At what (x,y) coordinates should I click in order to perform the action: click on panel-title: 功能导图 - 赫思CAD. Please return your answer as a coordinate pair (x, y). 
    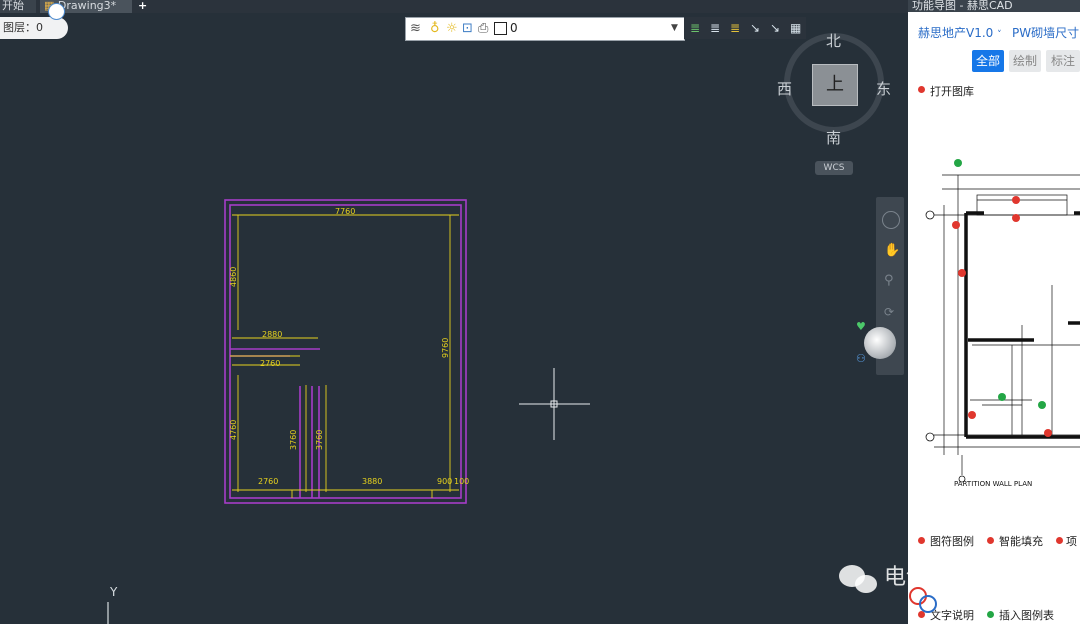
    Looking at the image, I should click on (994, 6).